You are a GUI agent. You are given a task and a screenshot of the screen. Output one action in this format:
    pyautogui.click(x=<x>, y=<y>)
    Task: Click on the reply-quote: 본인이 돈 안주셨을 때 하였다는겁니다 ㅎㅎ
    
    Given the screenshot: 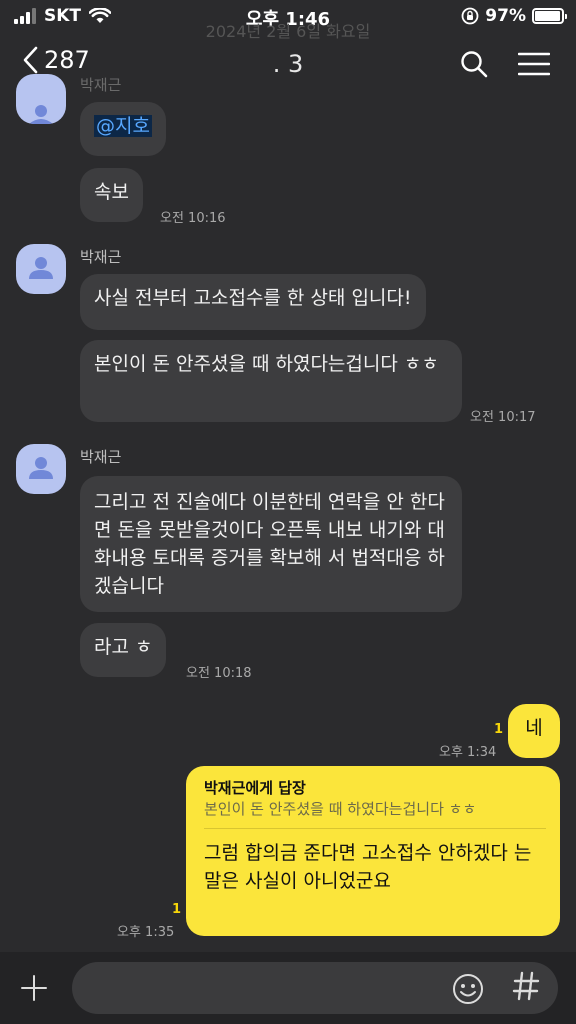 What is the action you would take?
    pyautogui.click(x=375, y=809)
    